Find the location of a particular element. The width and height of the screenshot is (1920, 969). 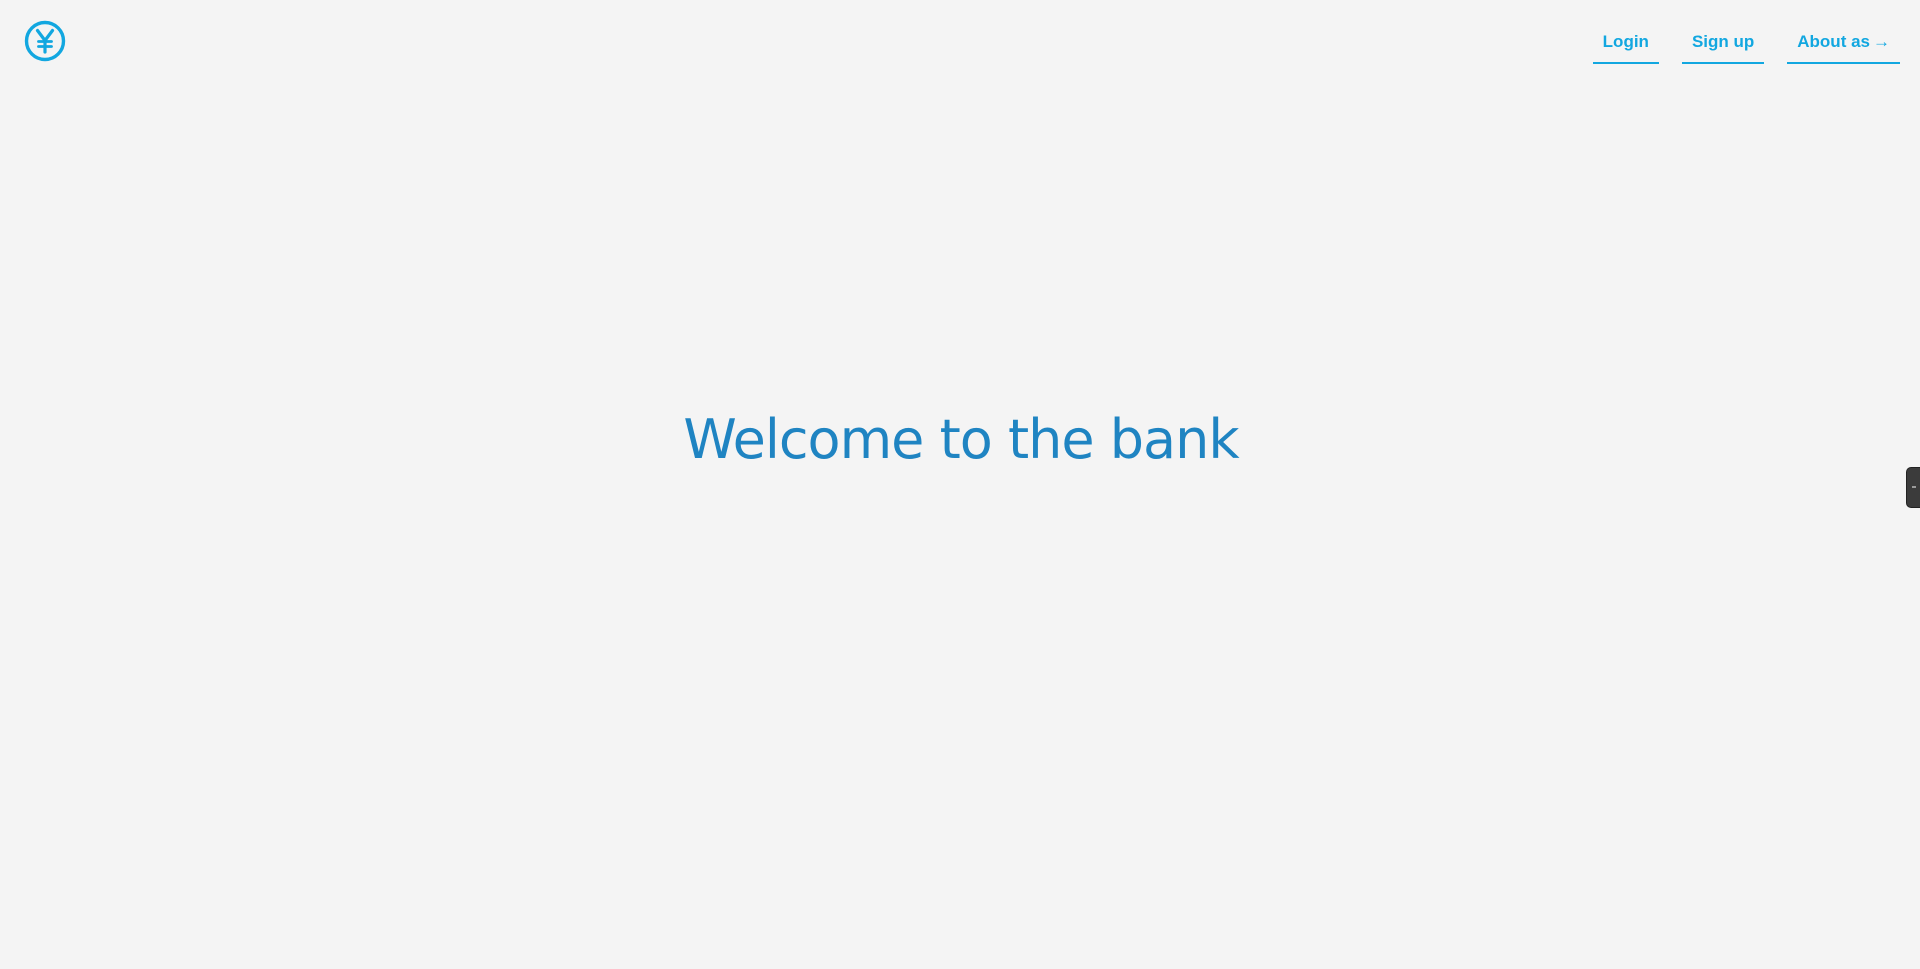

grip-handle-icon is located at coordinates (1914, 487).